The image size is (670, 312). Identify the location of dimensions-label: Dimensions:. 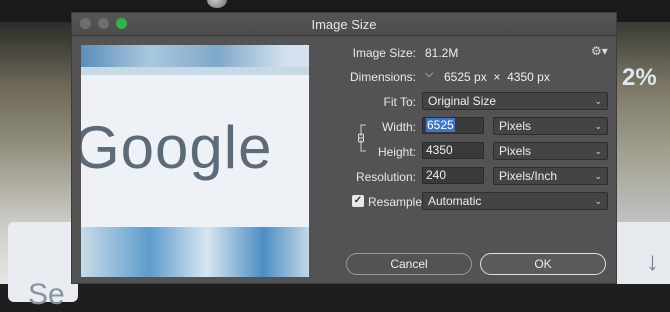
(382, 77).